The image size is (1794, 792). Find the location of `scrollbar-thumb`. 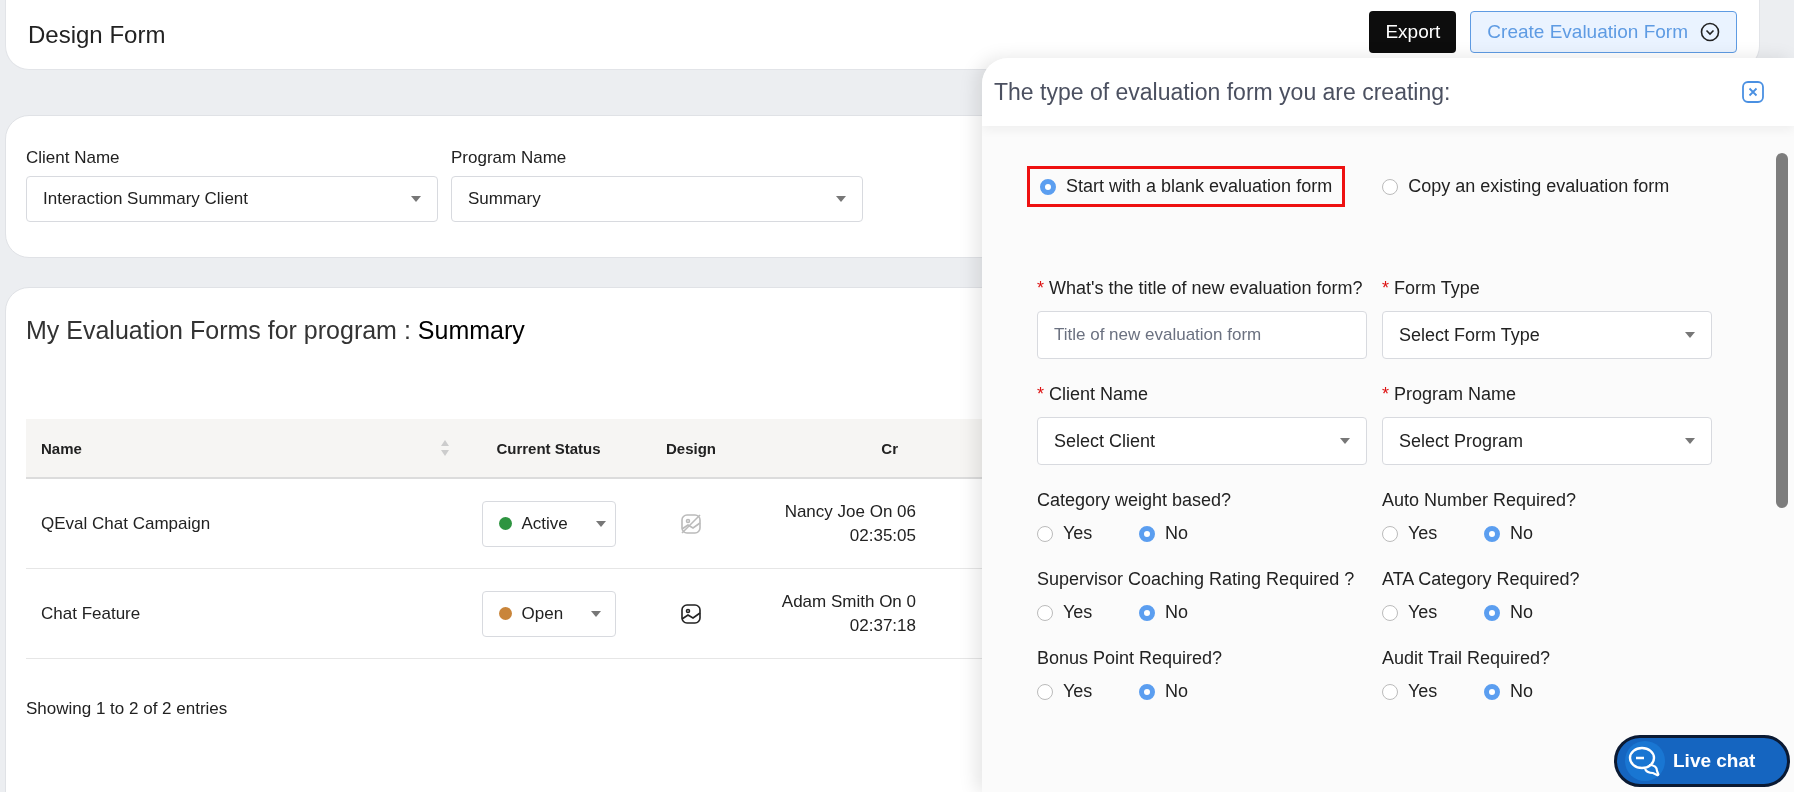

scrollbar-thumb is located at coordinates (1782, 330).